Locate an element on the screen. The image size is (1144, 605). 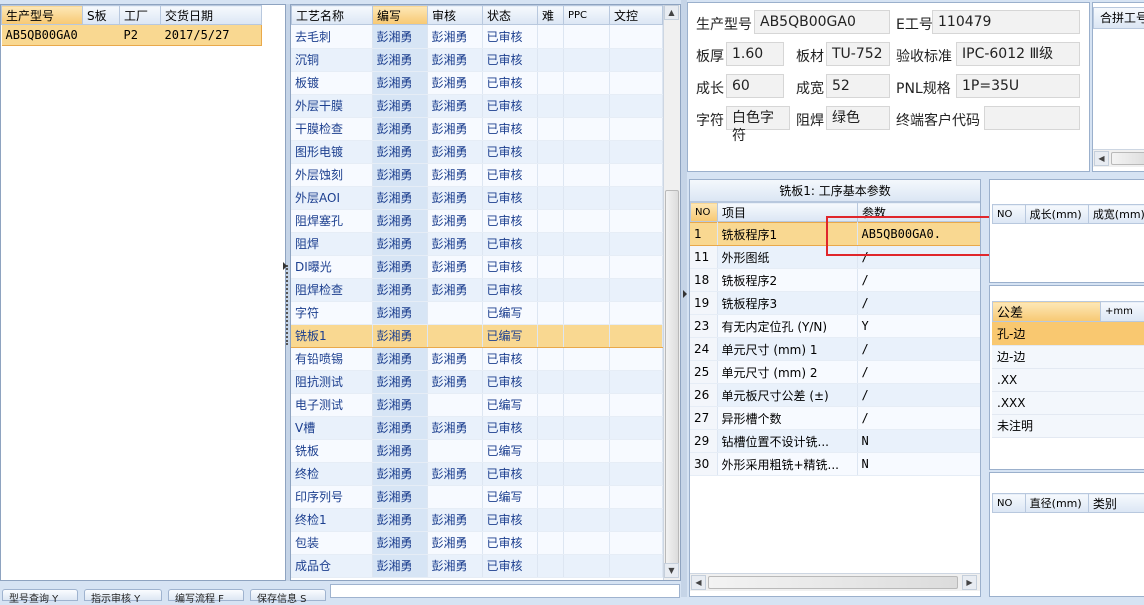
param-item-cell: 单元尺寸 (mm) 1 is located at coordinates (787, 349).